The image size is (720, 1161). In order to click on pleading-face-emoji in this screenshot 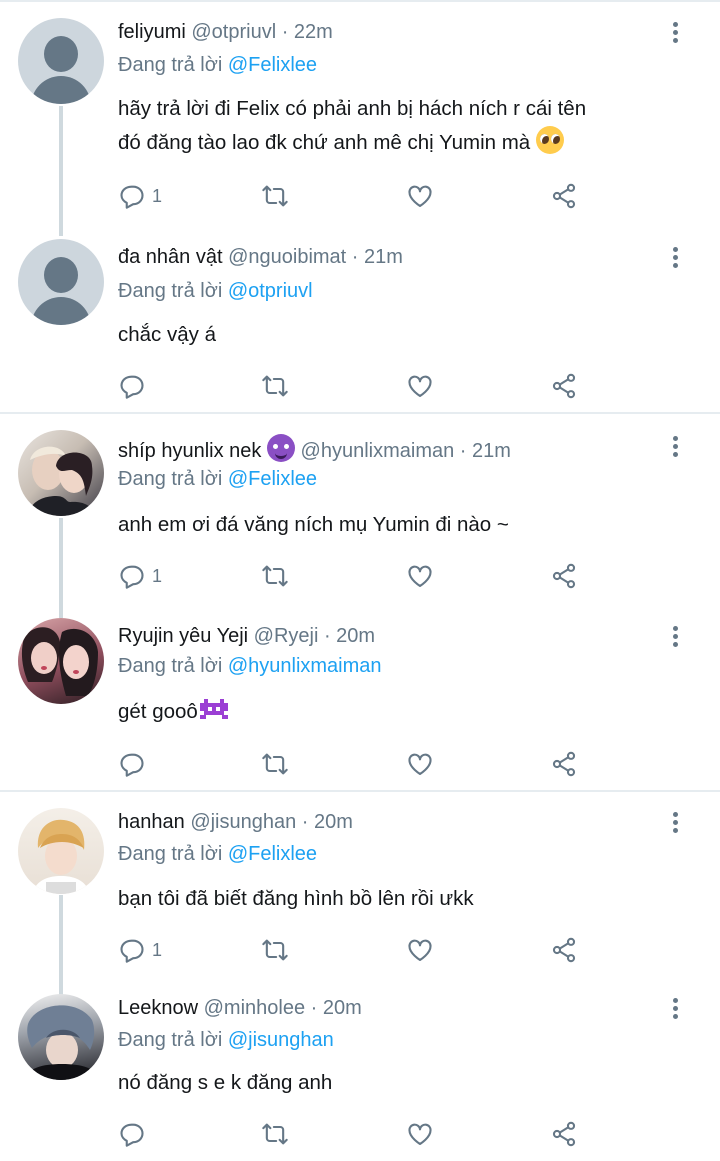, I will do `click(549, 140)`.